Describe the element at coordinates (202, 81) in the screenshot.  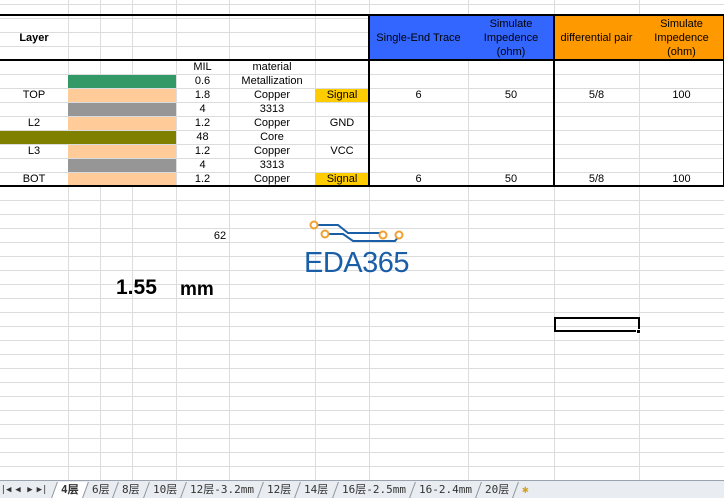
I see `layer-thickness: 0.6` at that location.